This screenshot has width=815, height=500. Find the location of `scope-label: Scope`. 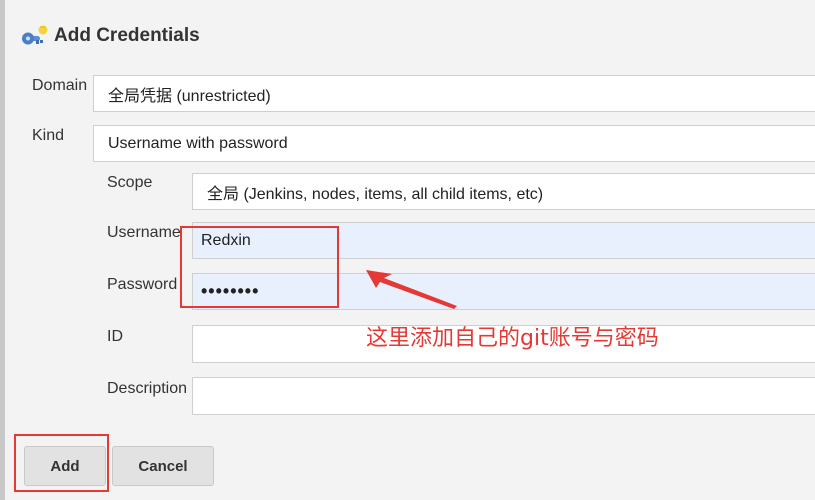

scope-label: Scope is located at coordinates (130, 182).